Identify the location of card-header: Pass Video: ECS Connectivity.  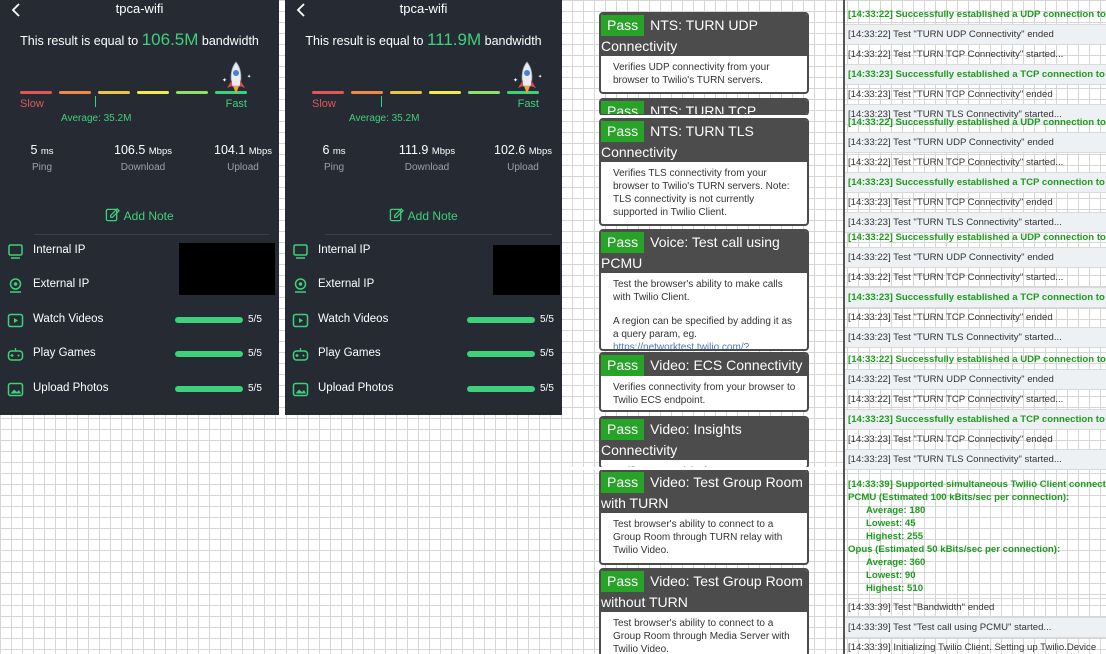
(704, 365).